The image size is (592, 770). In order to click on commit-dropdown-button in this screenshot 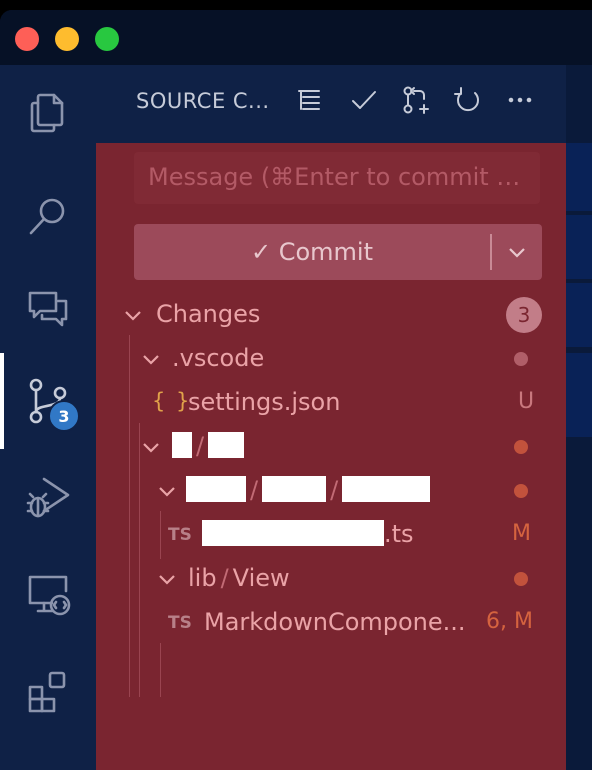, I will do `click(517, 252)`.